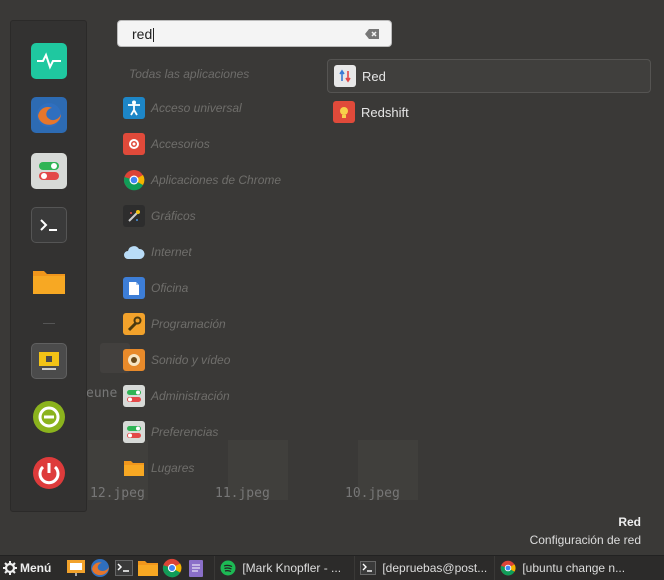 Image resolution: width=664 pixels, height=580 pixels. Describe the element at coordinates (49, 361) in the screenshot. I see `lock-screen-icon` at that location.